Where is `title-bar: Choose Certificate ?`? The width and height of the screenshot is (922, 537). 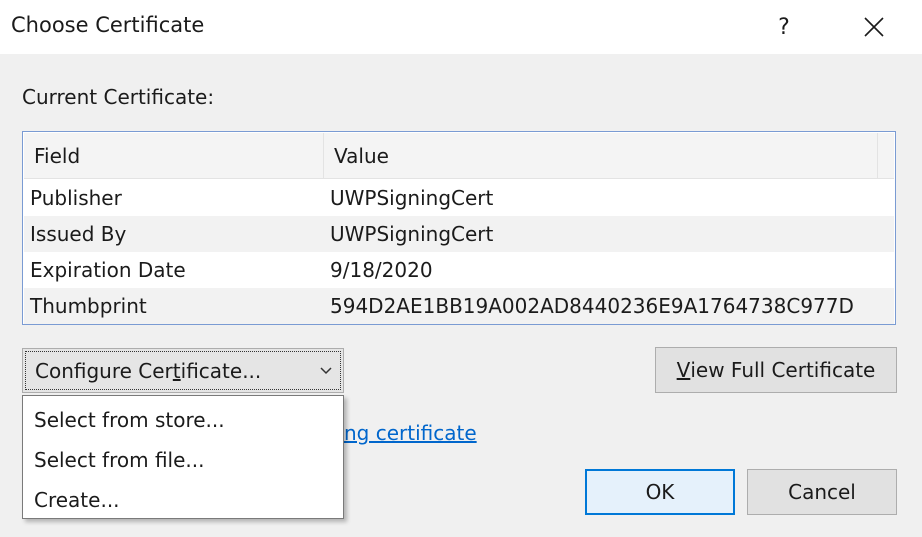 title-bar: Choose Certificate ? is located at coordinates (461, 27).